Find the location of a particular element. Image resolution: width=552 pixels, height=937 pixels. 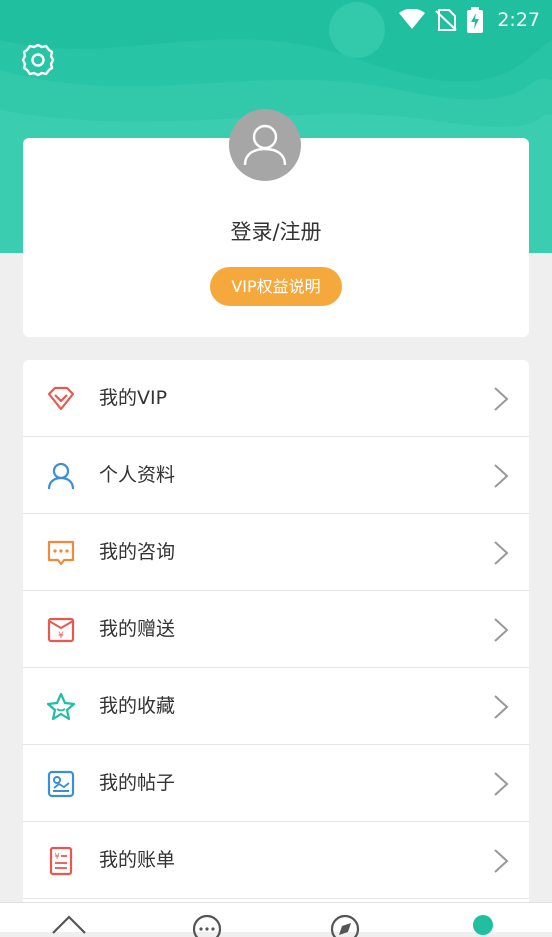

diamond-icon is located at coordinates (61, 398).